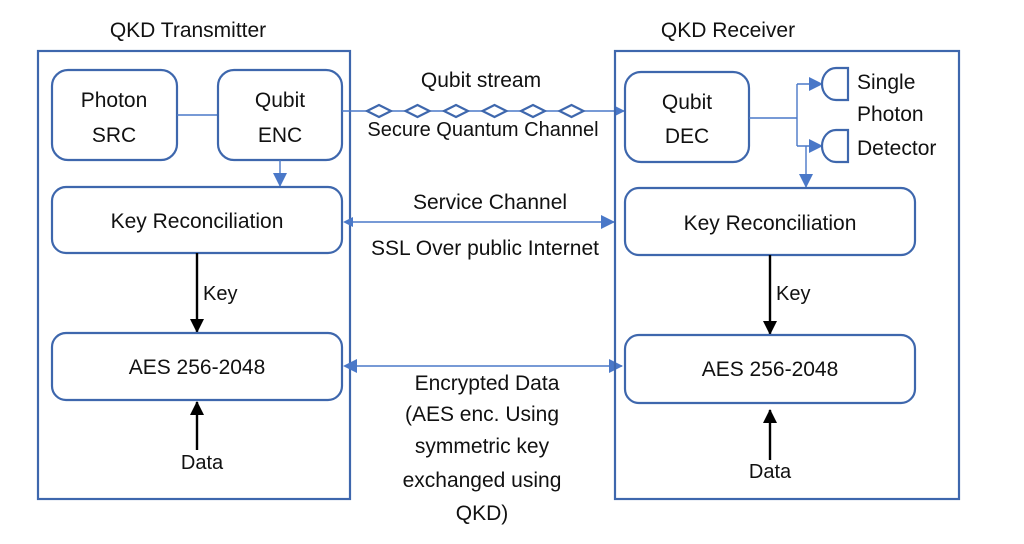 This screenshot has height=544, width=1024. I want to click on tx-key-reconciliation-box: Key Reconciliation, so click(197, 220).